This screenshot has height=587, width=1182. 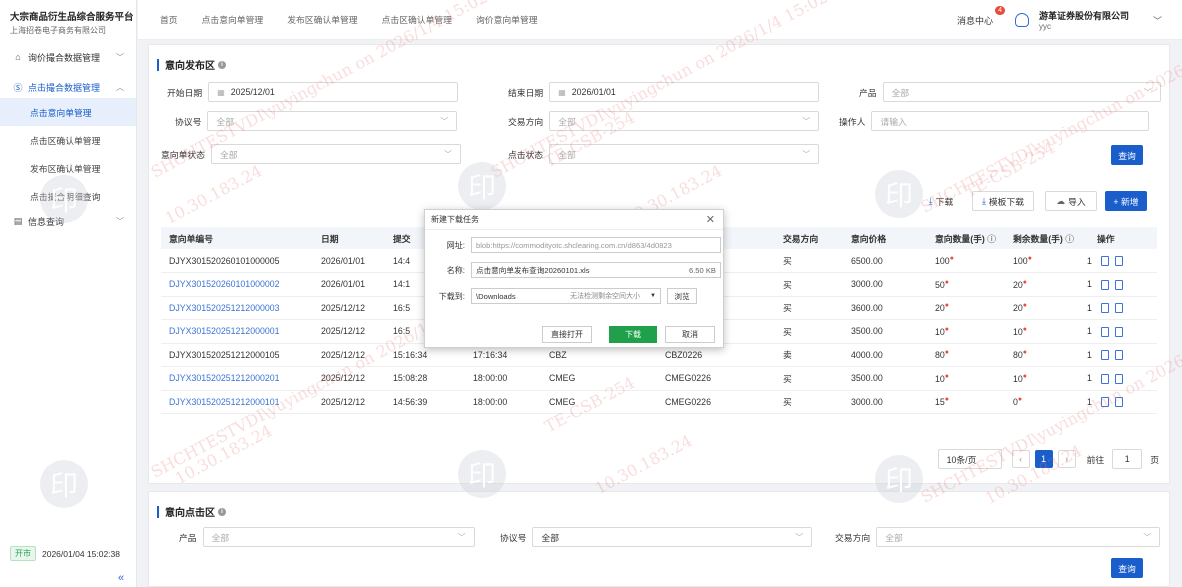 What do you see at coordinates (672, 537) in the screenshot?
I see `click-protocol-select: 全部 ﹀` at bounding box center [672, 537].